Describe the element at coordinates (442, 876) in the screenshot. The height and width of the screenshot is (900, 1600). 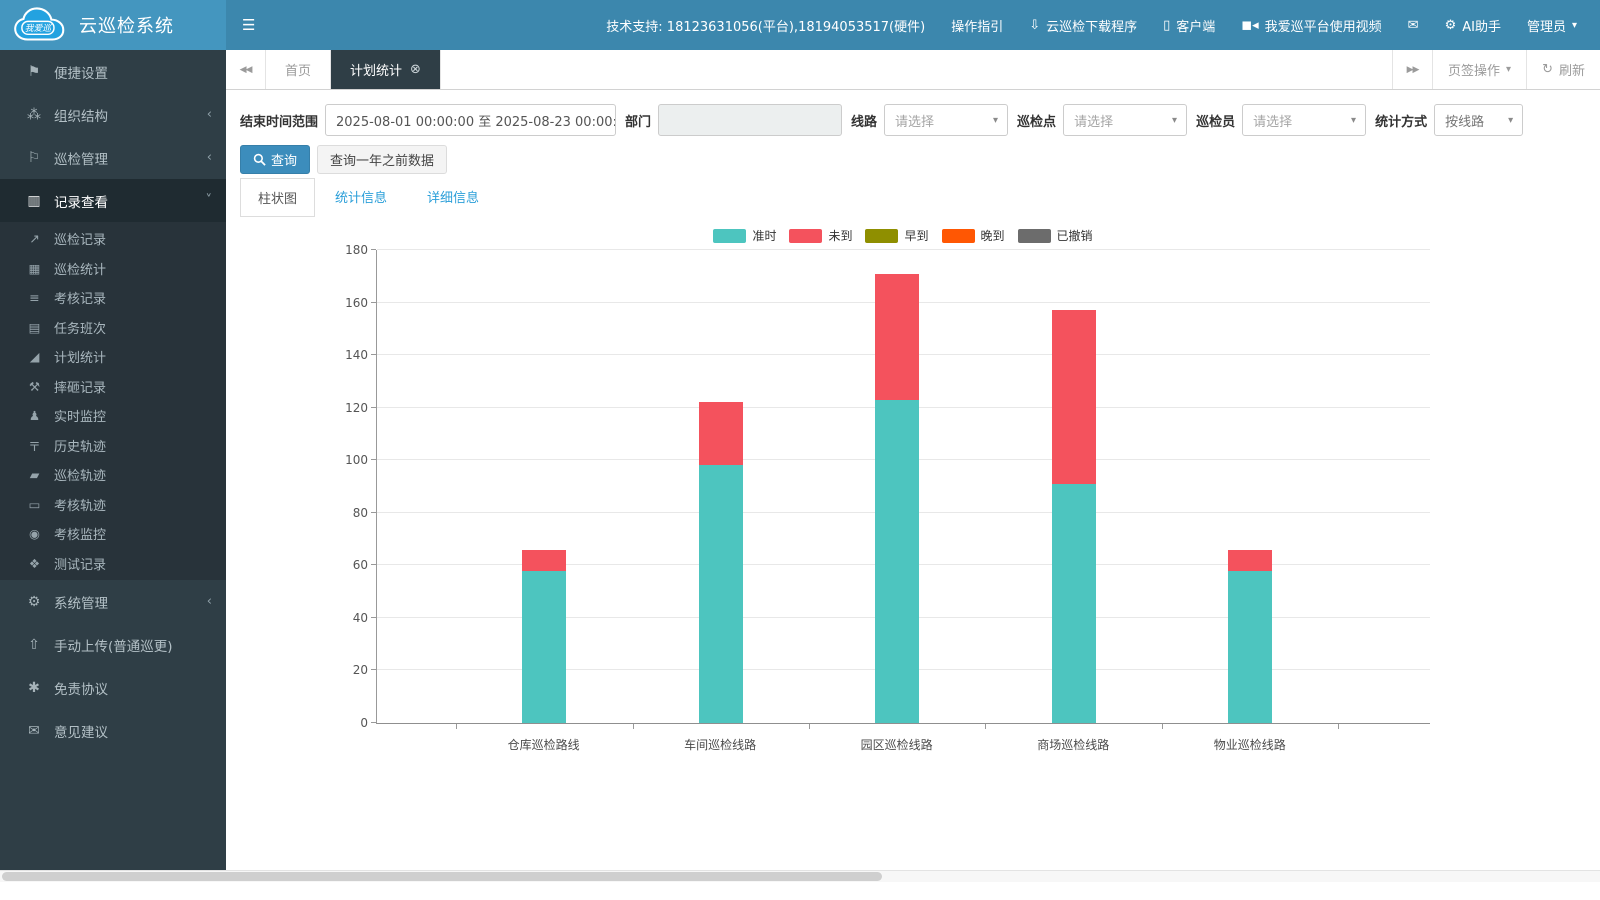
I see `scrollbar-thumb` at that location.